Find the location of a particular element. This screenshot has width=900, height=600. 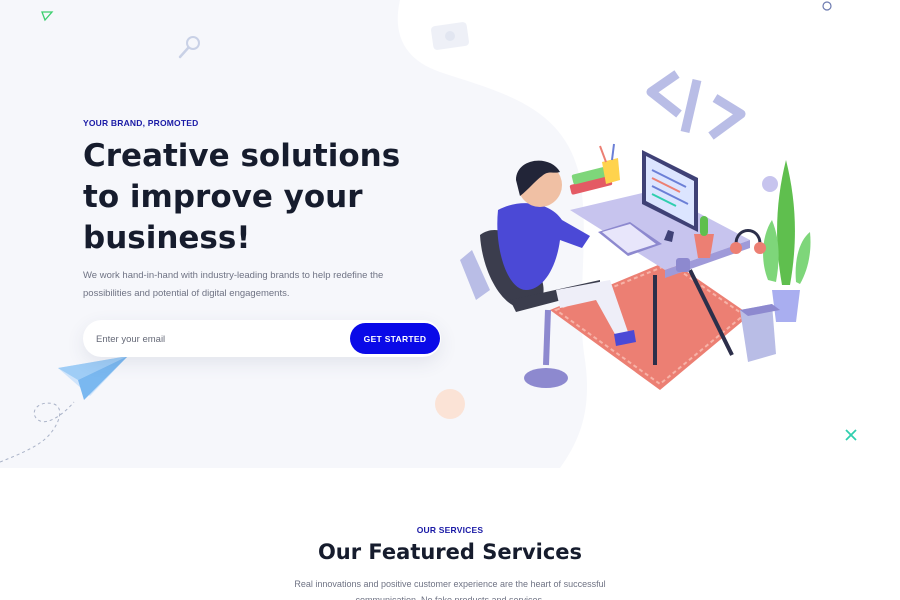

email-subscribe-form: GET STARTED is located at coordinates (262, 338).